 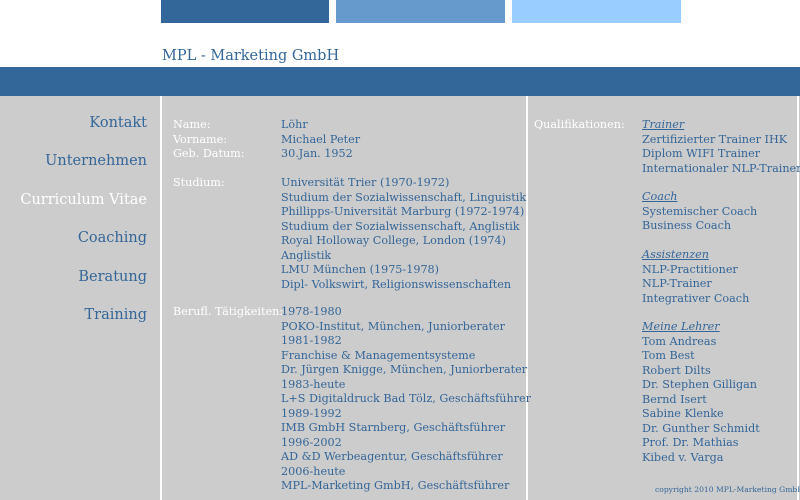 I want to click on column-divider, so click(x=161, y=298).